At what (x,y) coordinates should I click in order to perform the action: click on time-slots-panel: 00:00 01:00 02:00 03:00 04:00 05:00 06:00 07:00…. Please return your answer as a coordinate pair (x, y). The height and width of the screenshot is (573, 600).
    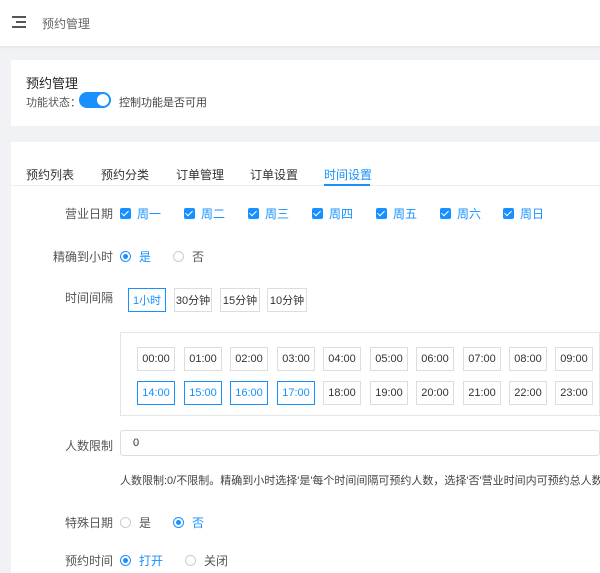
    Looking at the image, I should click on (360, 374).